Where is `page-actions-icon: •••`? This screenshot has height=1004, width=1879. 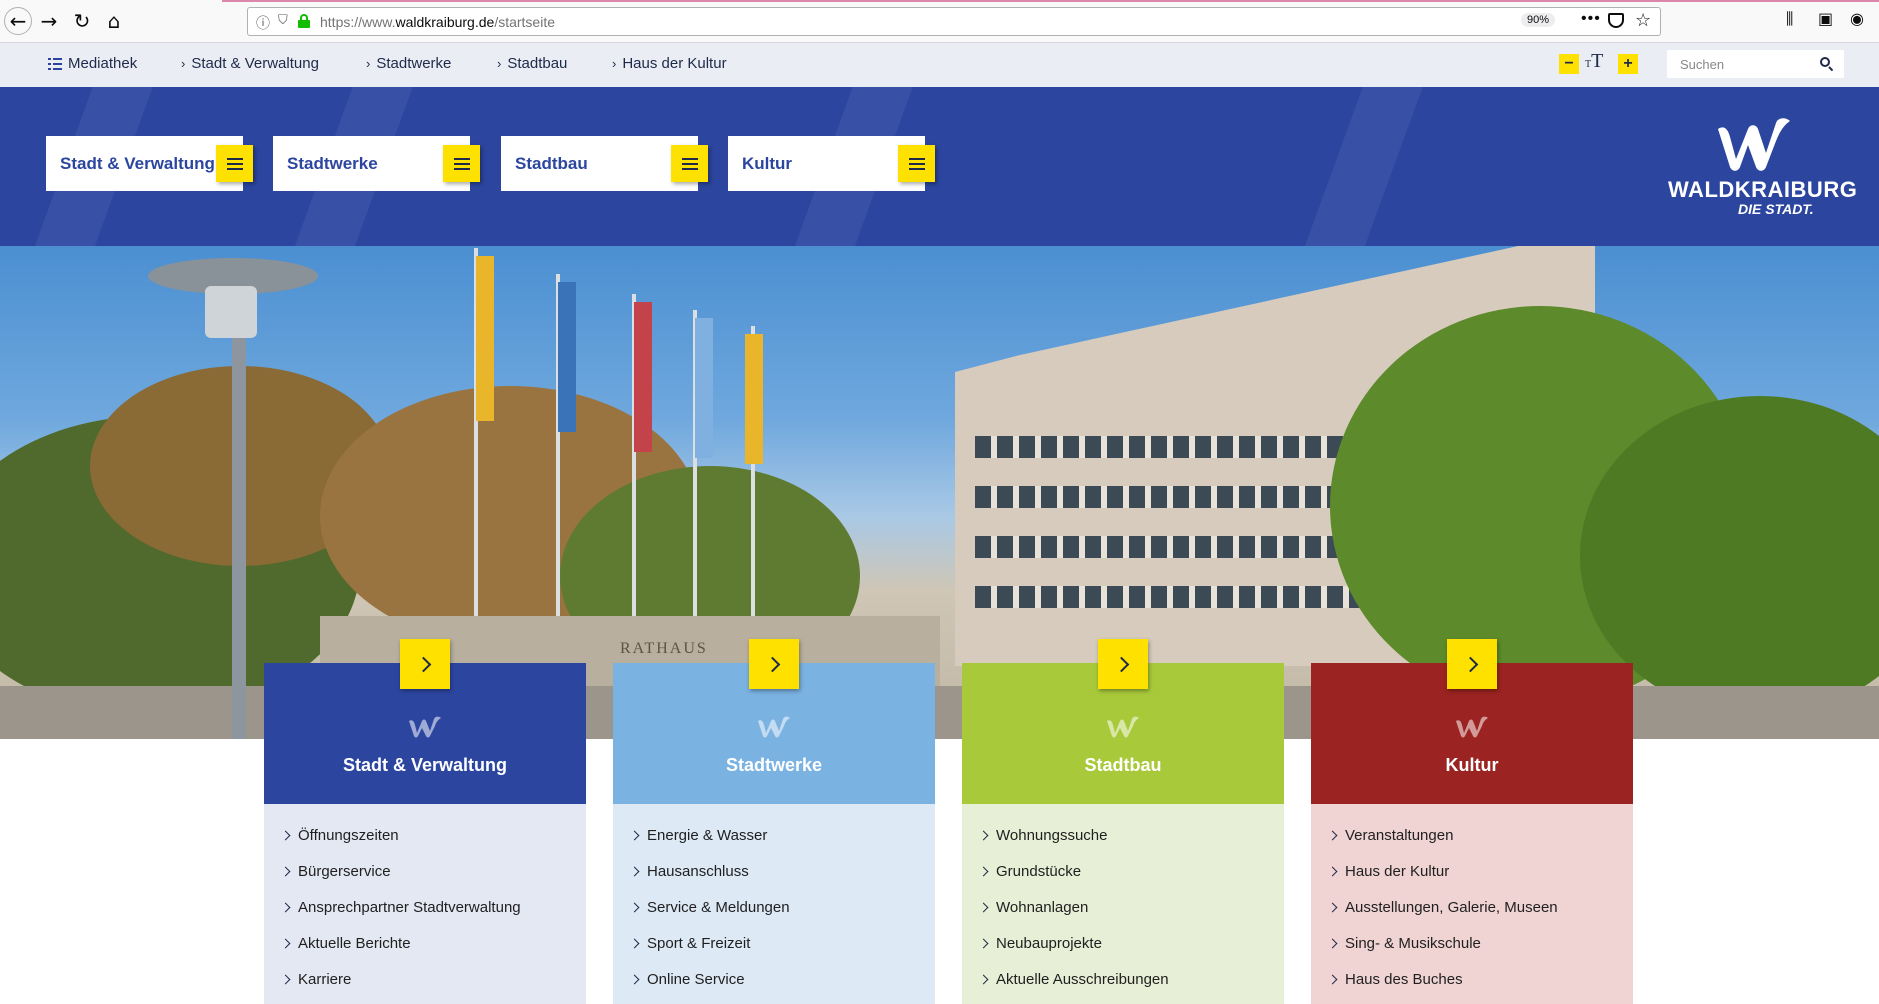
page-actions-icon: ••• is located at coordinates (1591, 19).